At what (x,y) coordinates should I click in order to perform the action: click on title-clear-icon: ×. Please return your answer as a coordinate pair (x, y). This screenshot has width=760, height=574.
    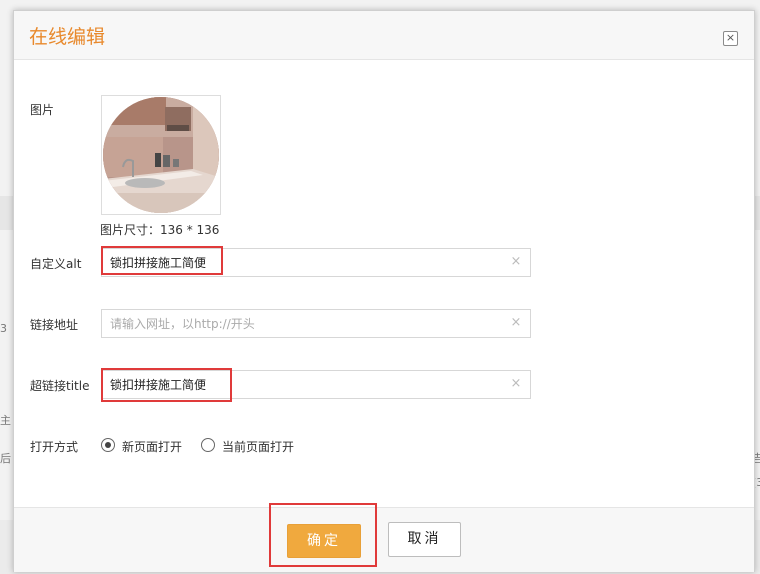
    Looking at the image, I should click on (516, 384).